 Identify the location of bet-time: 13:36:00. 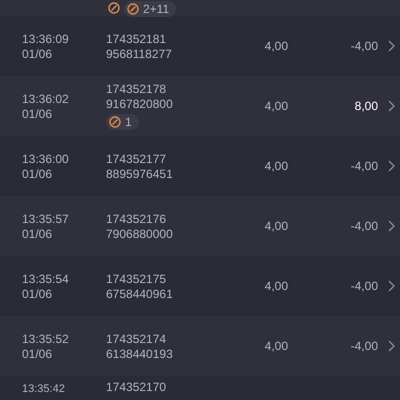
(46, 159).